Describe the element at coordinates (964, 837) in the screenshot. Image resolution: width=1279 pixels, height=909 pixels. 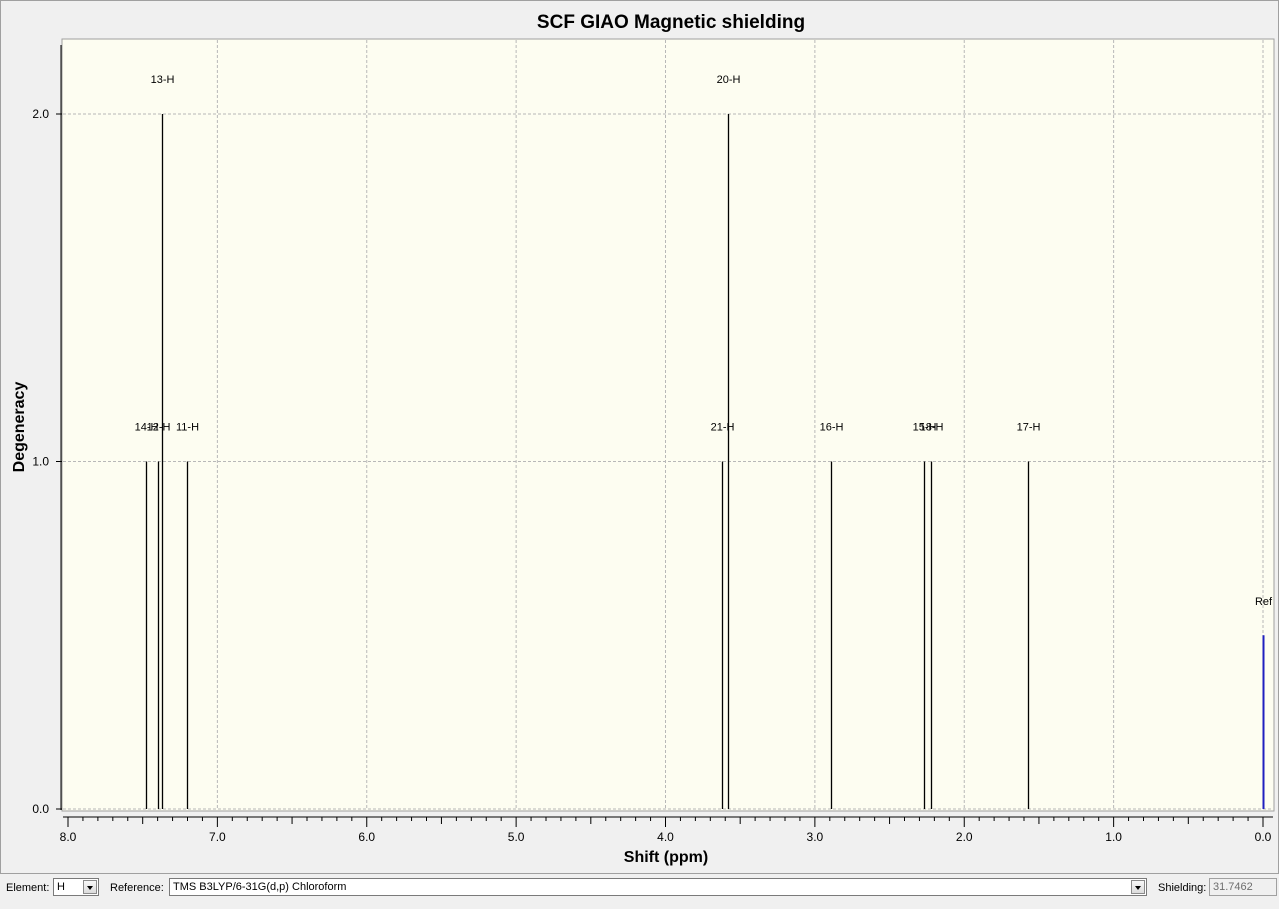
I see `x-tick-label: 2.0` at that location.